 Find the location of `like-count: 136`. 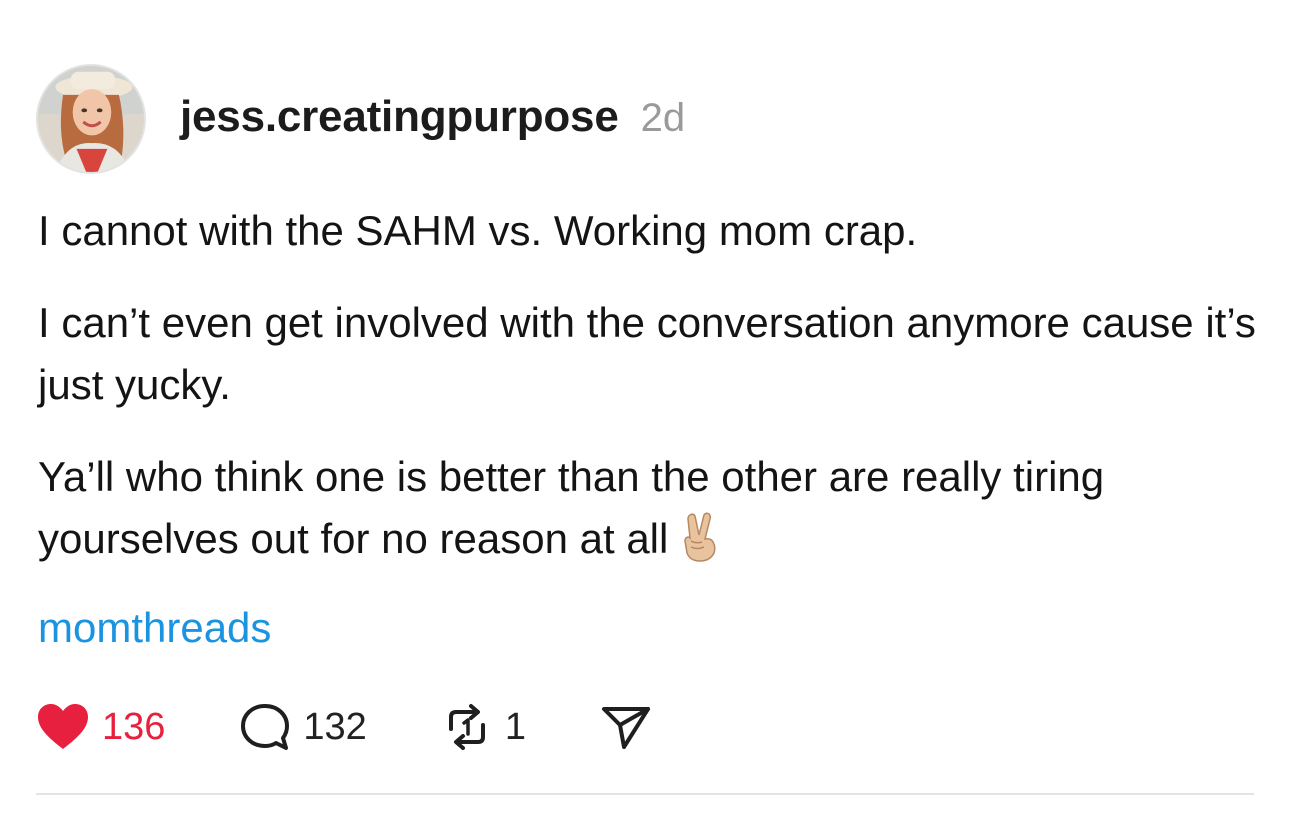

like-count: 136 is located at coordinates (134, 726).